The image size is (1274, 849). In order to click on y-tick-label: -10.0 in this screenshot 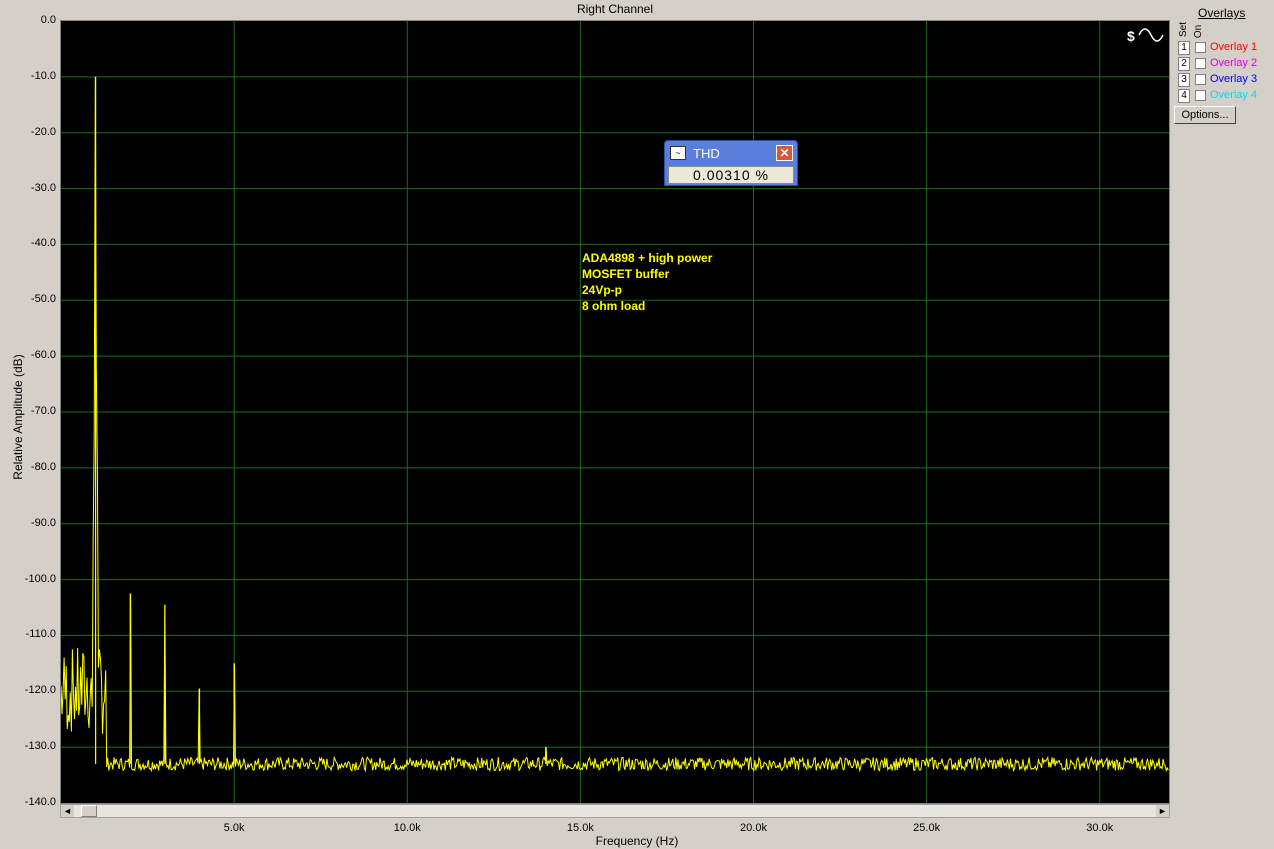, I will do `click(43, 75)`.